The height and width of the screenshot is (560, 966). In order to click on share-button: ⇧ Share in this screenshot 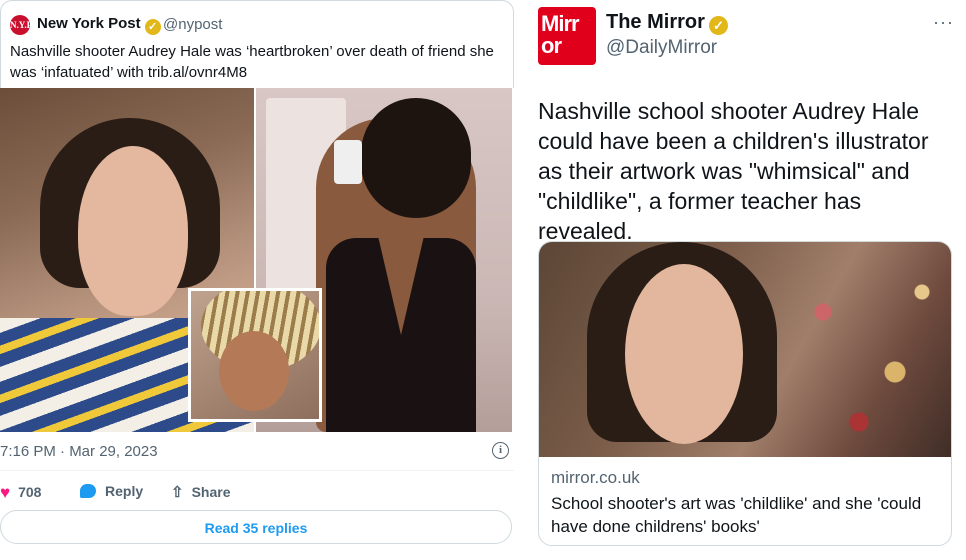, I will do `click(201, 492)`.